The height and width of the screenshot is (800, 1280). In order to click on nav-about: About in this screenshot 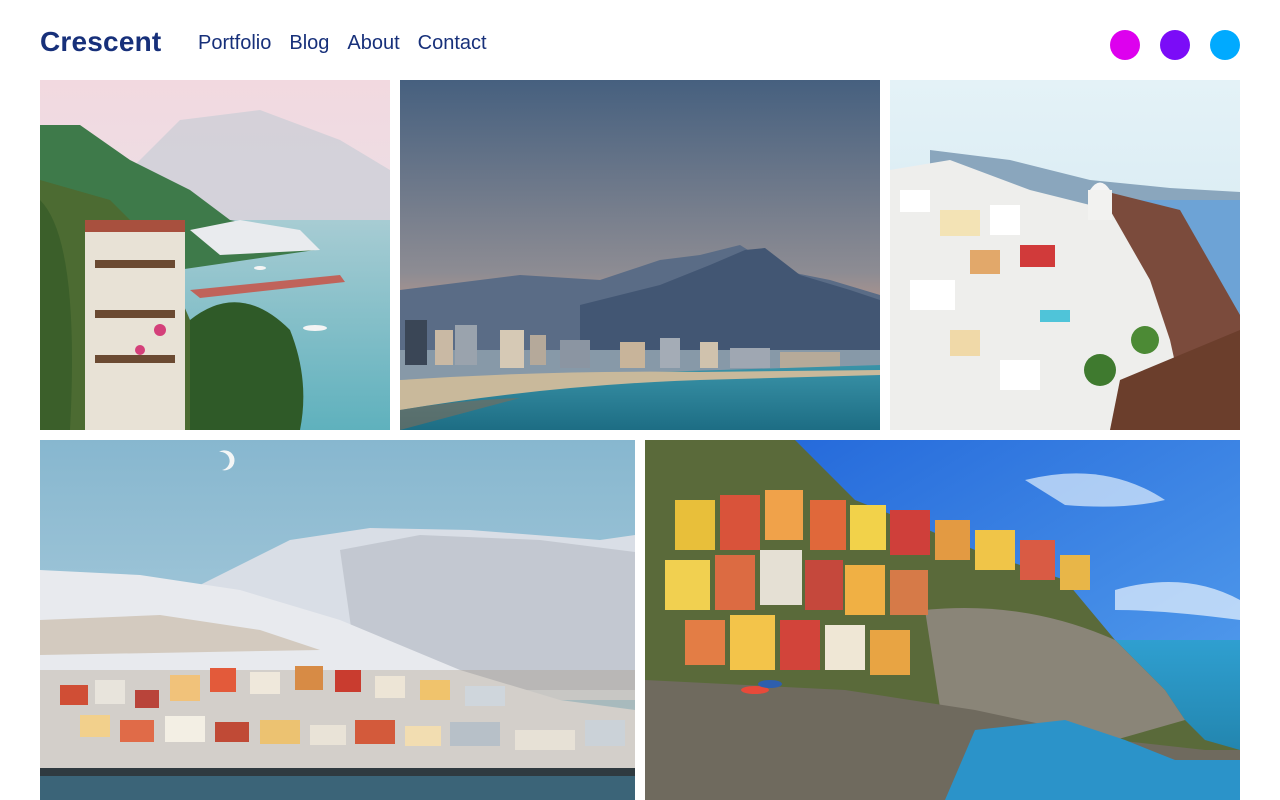, I will do `click(373, 43)`.